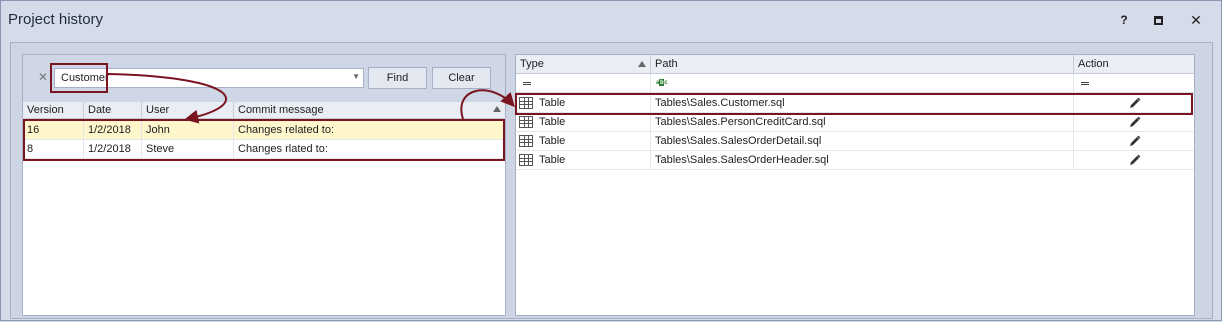 Image resolution: width=1222 pixels, height=322 pixels. I want to click on find-button: Find, so click(397, 78).